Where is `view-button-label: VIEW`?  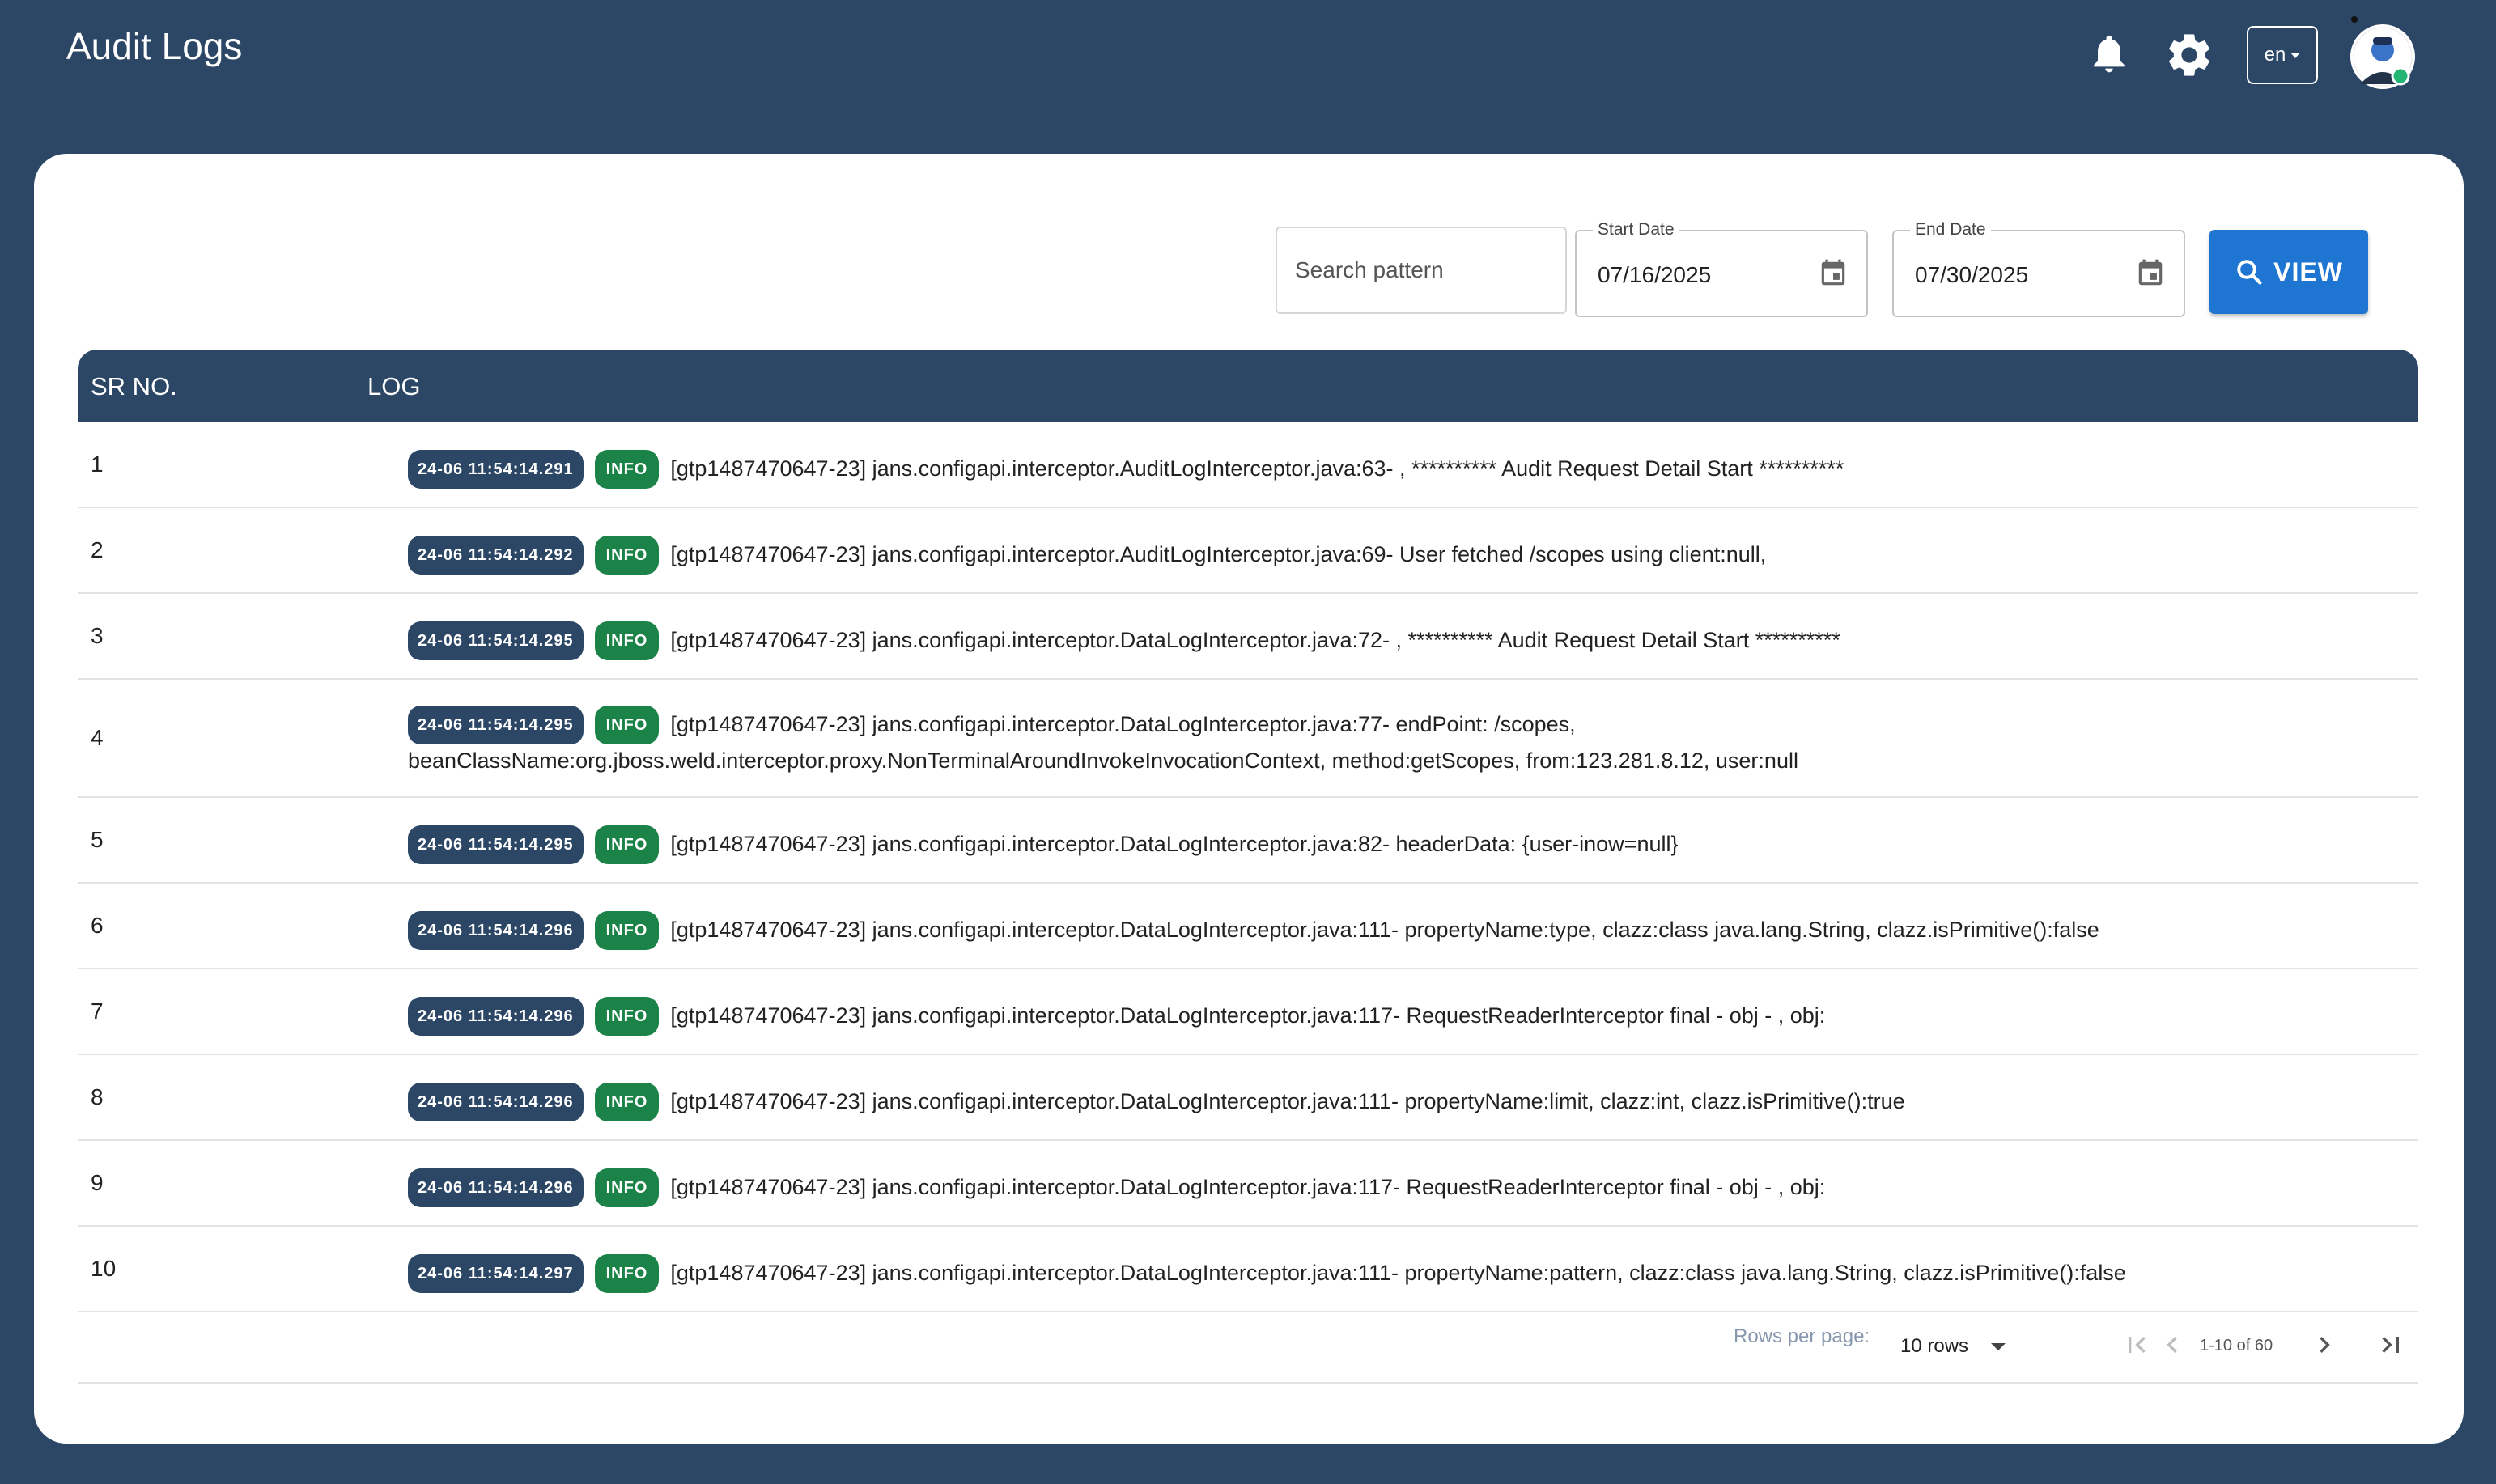
view-button-label: VIEW is located at coordinates (2308, 272).